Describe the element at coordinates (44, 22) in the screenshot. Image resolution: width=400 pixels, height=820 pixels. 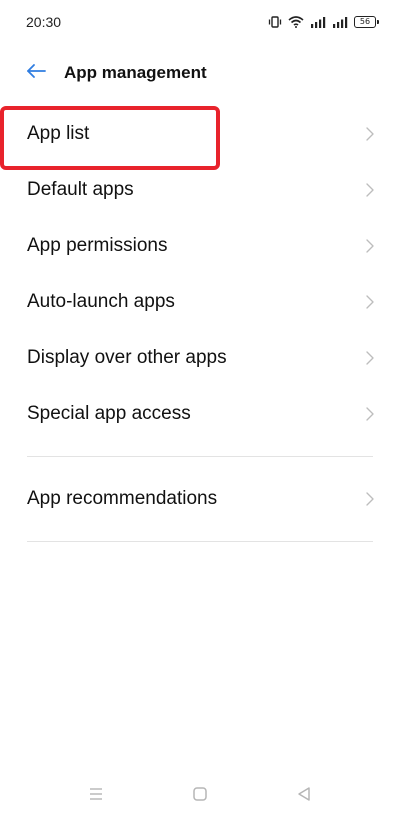
I see `status-time: 20:30` at that location.